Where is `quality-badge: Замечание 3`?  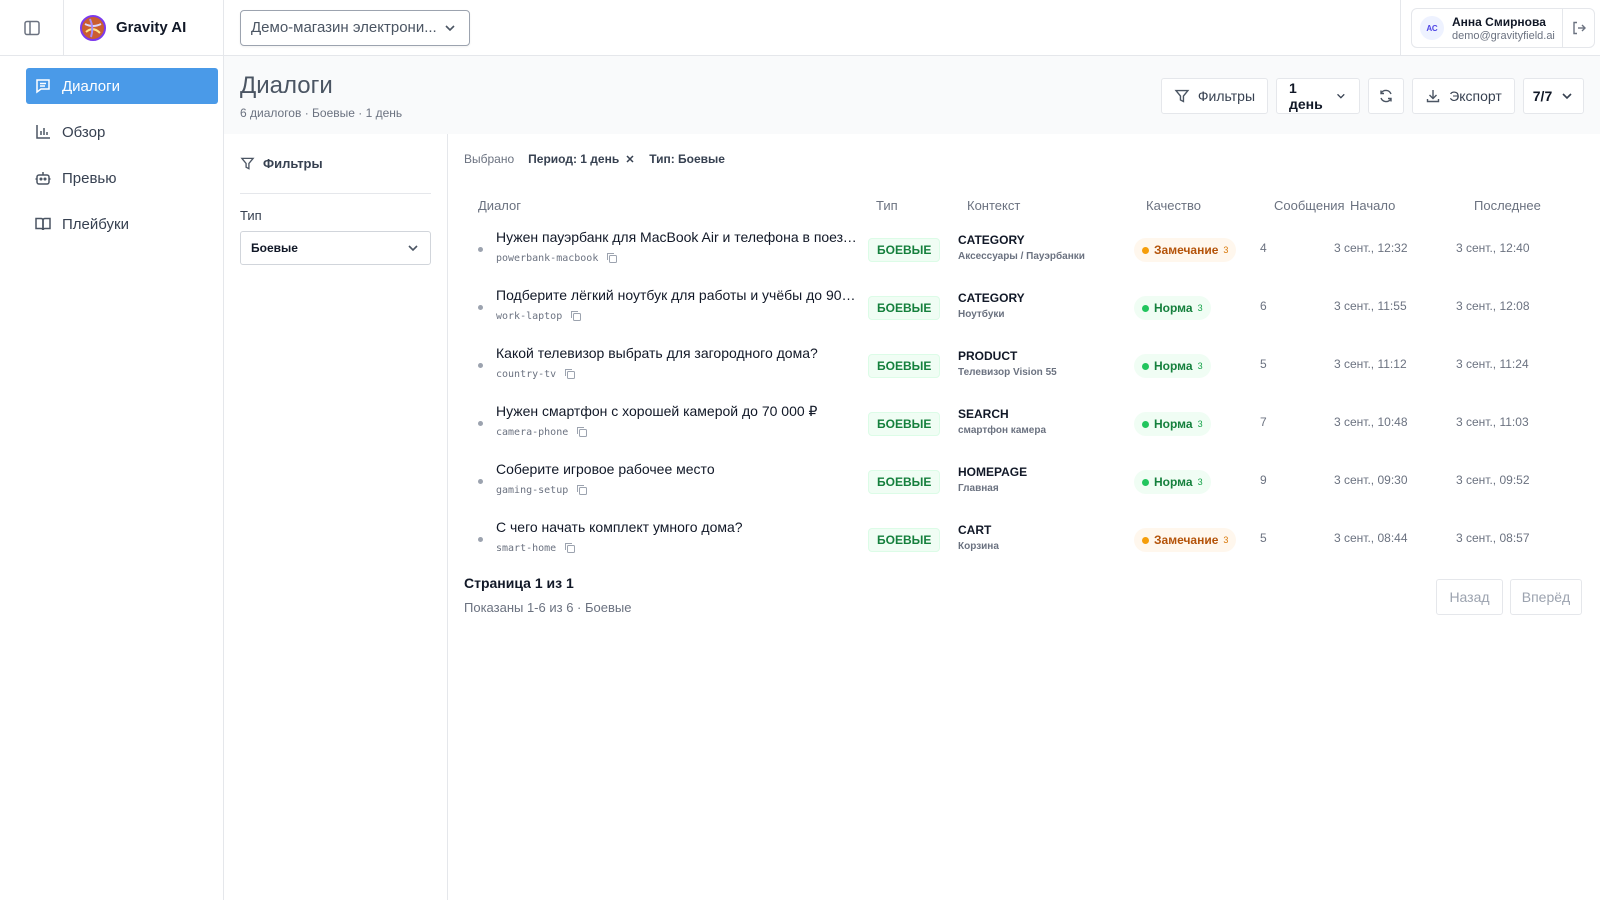 quality-badge: Замечание 3 is located at coordinates (1185, 250).